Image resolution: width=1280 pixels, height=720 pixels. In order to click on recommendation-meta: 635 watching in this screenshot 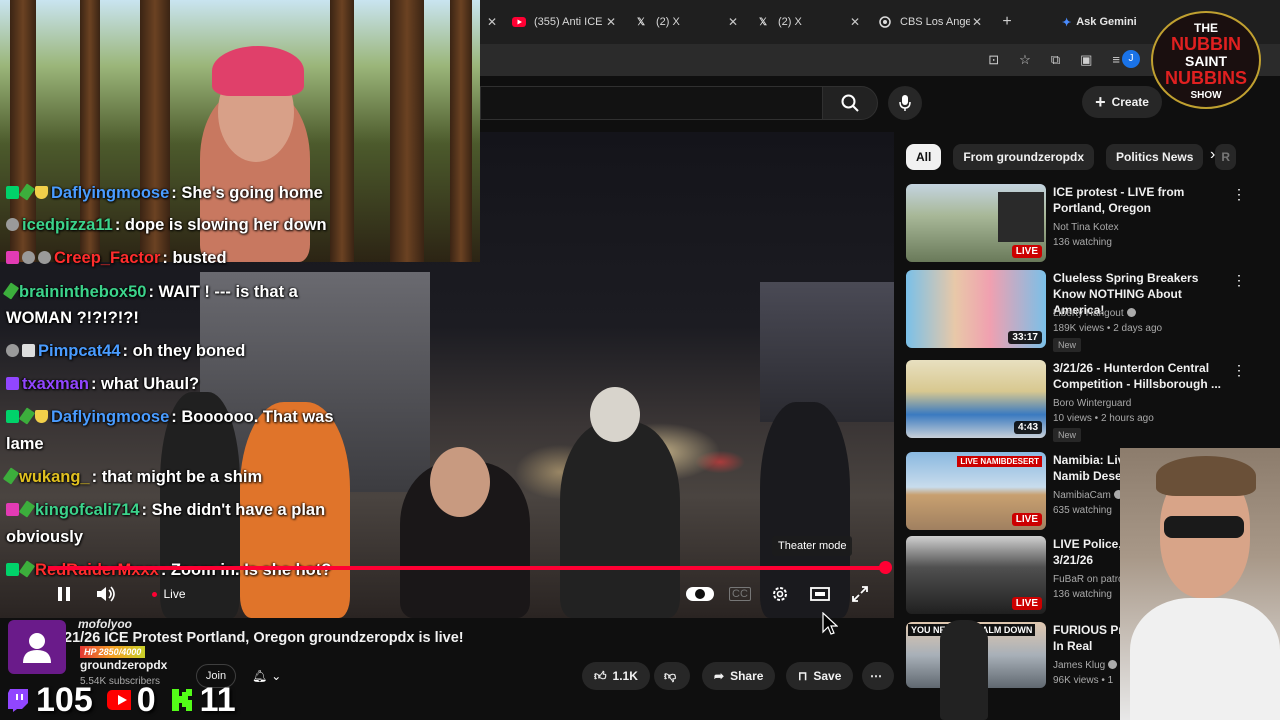, I will do `click(1082, 510)`.